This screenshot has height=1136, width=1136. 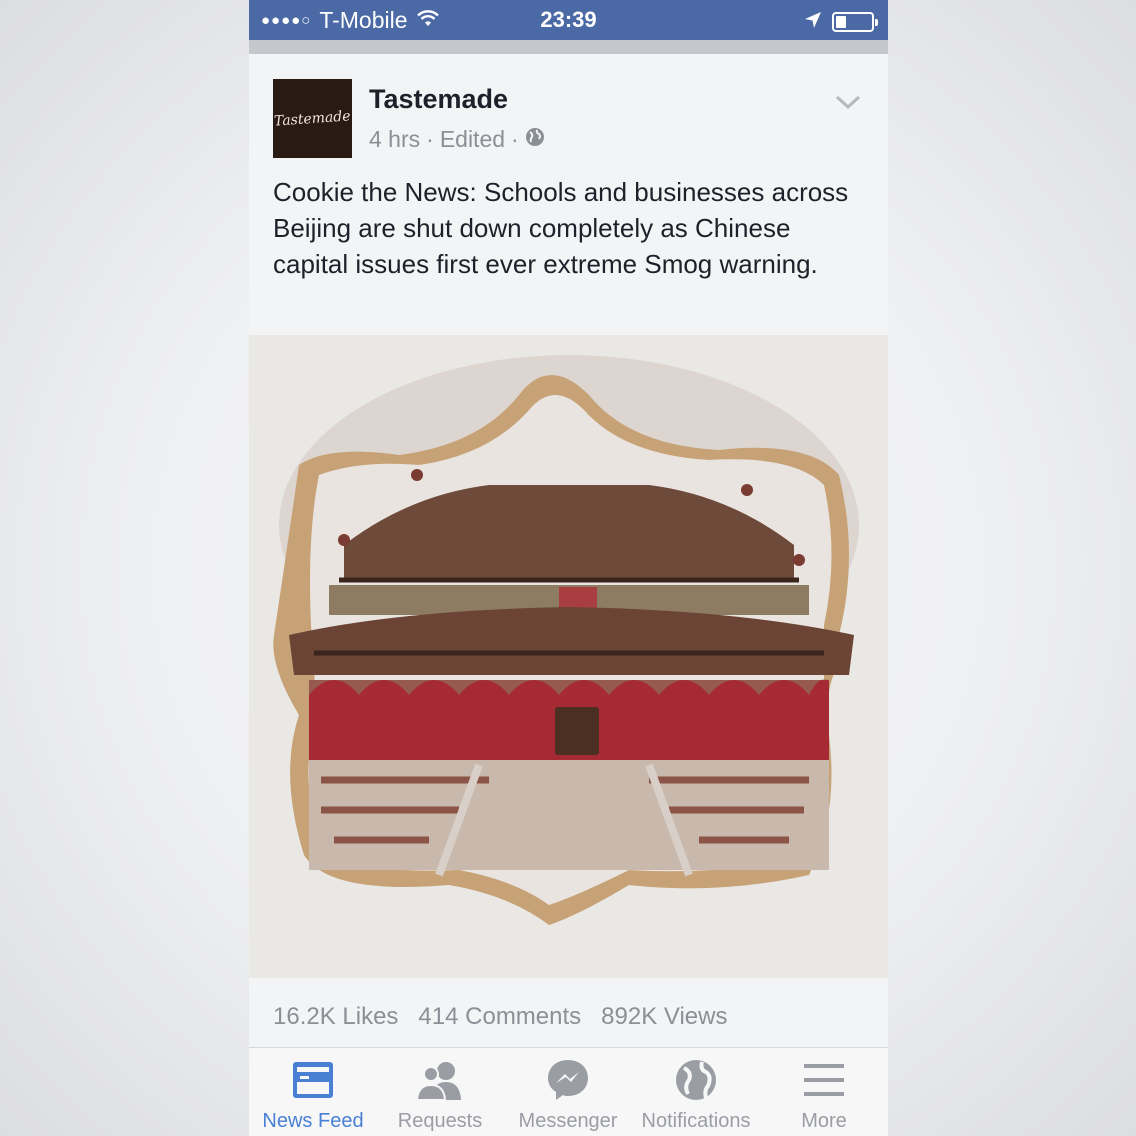 I want to click on tab-label: News Feed, so click(x=313, y=1121).